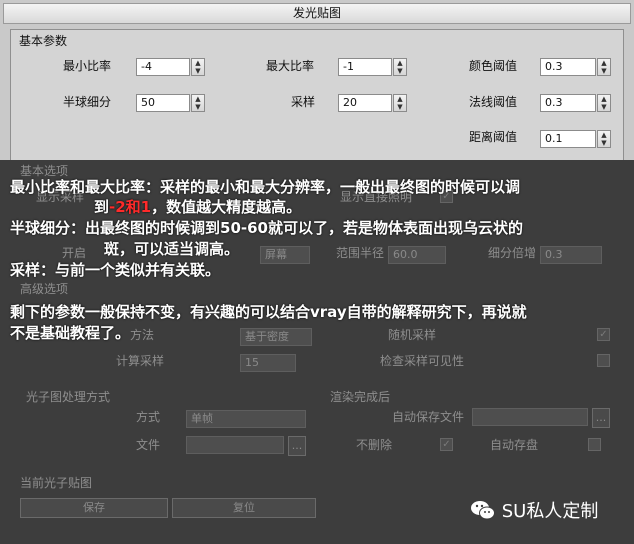 The image size is (634, 544). I want to click on photon-mode-label: 方式, so click(148, 417).